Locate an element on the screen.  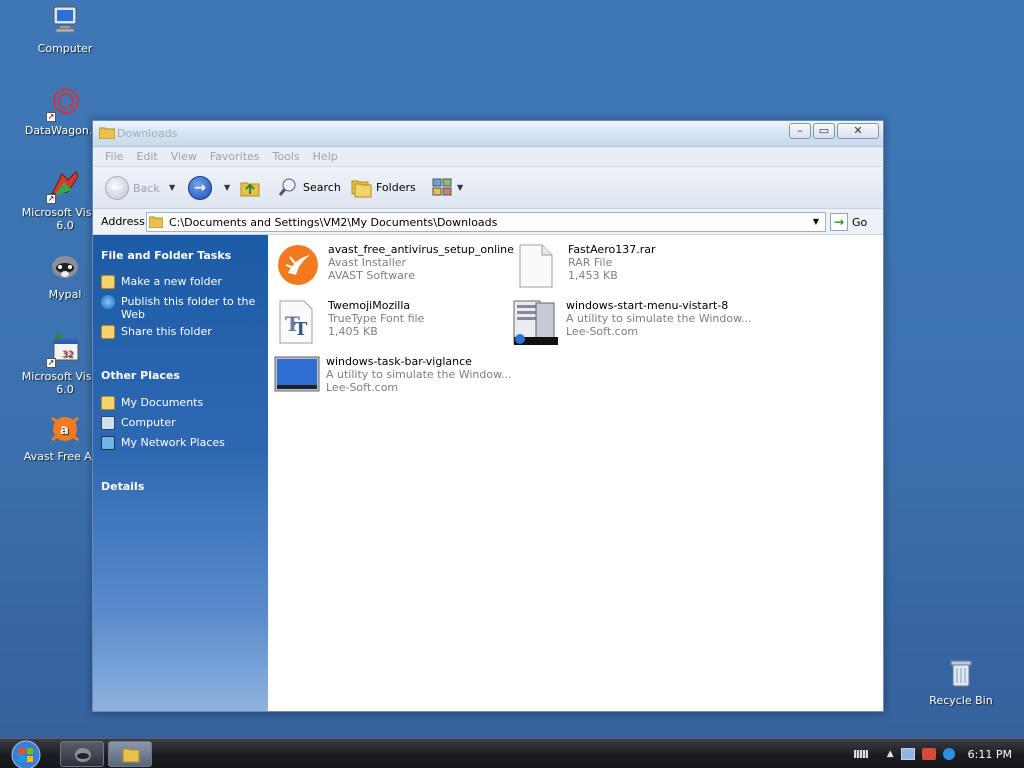
windows-logo-icon is located at coordinates (26, 754).